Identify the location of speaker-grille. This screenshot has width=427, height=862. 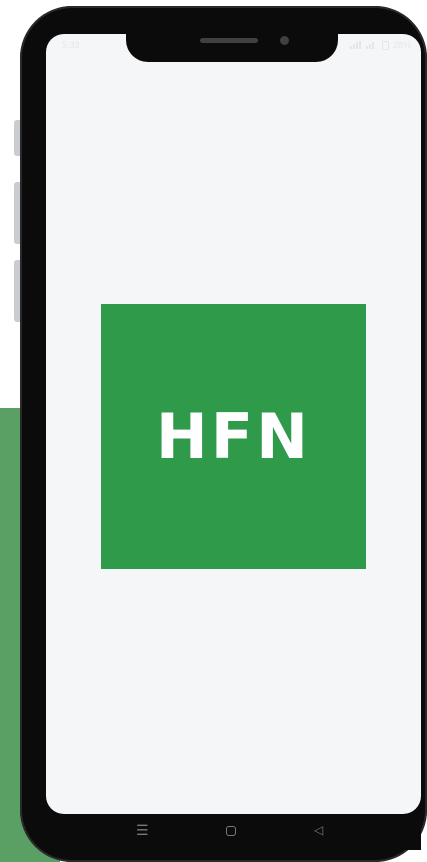
(229, 40).